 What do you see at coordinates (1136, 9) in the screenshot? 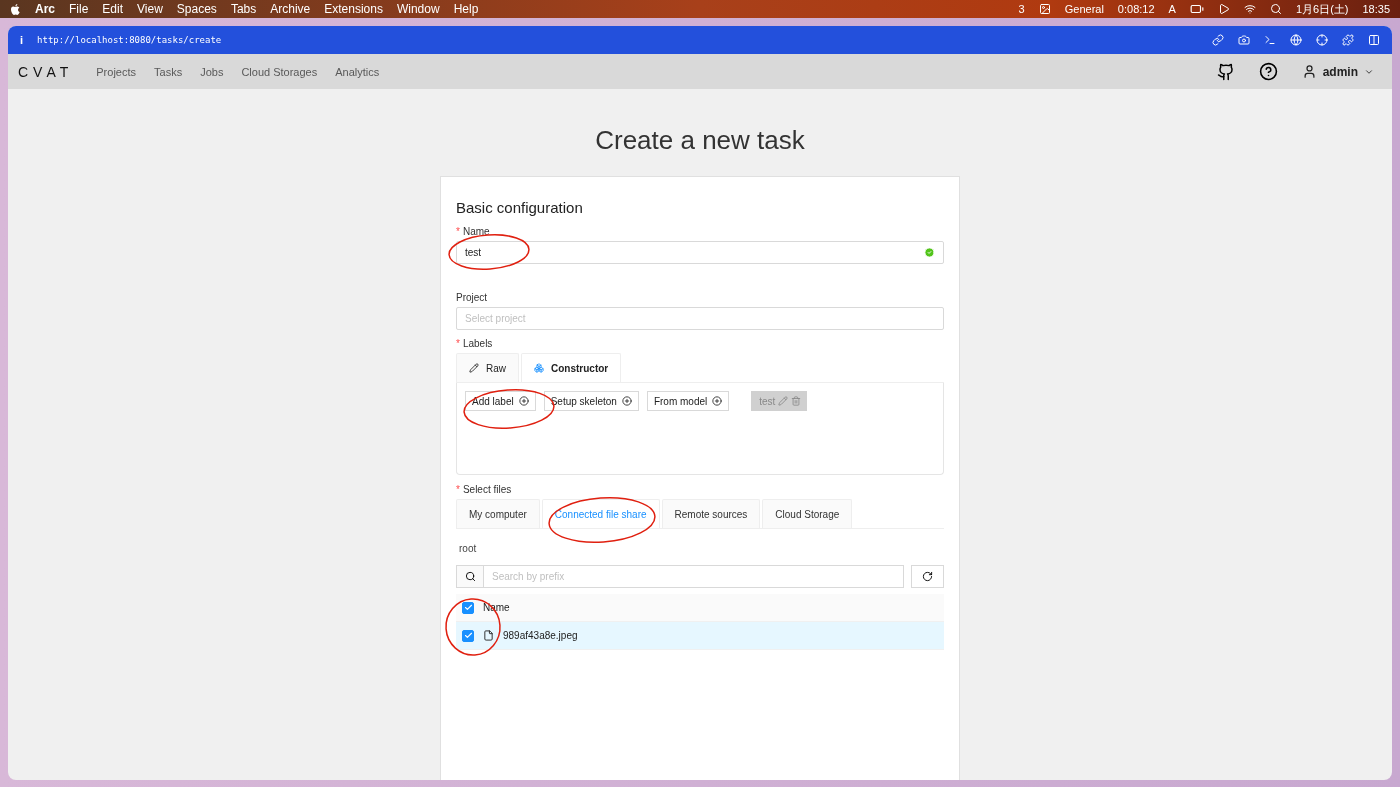
I see `timer: 0:08:12` at bounding box center [1136, 9].